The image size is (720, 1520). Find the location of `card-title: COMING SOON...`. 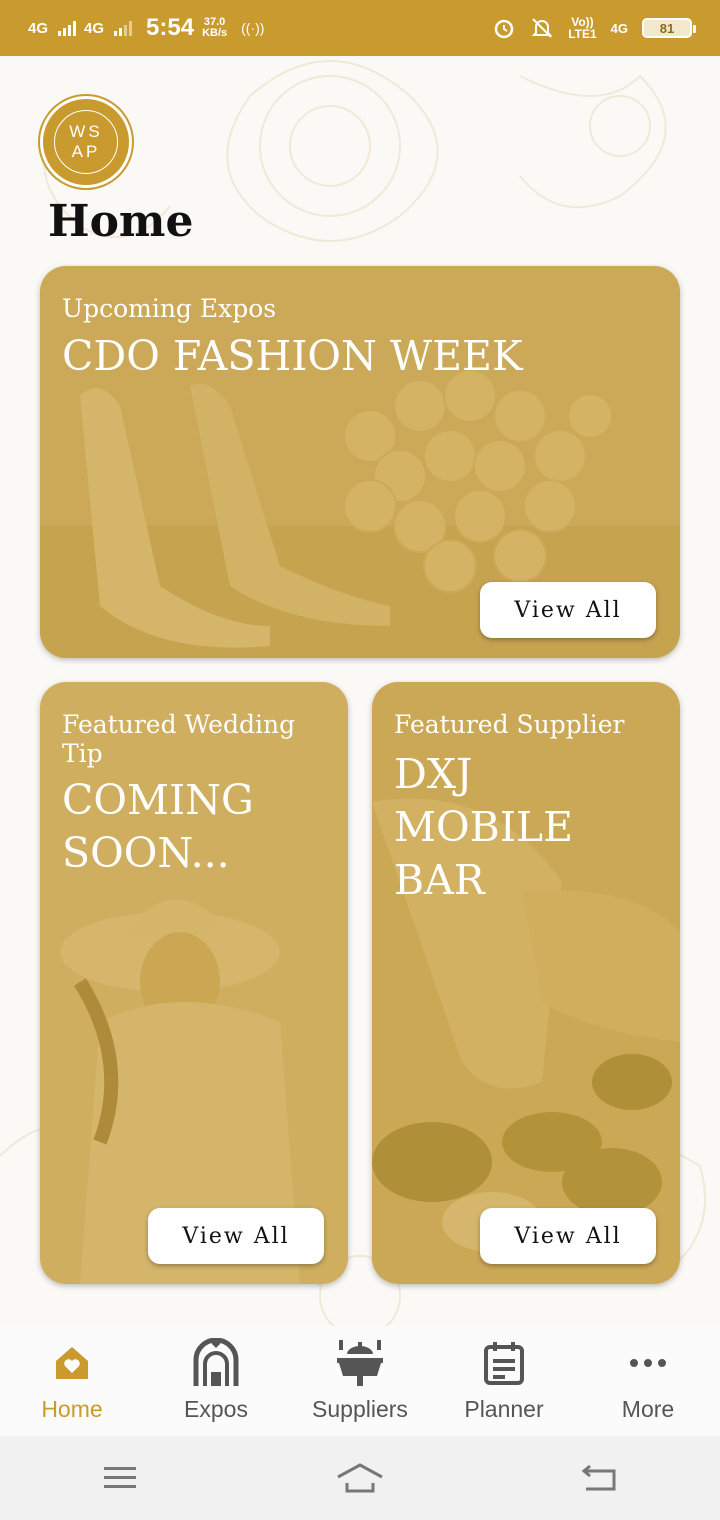

card-title: COMING SOON... is located at coordinates (158, 826).